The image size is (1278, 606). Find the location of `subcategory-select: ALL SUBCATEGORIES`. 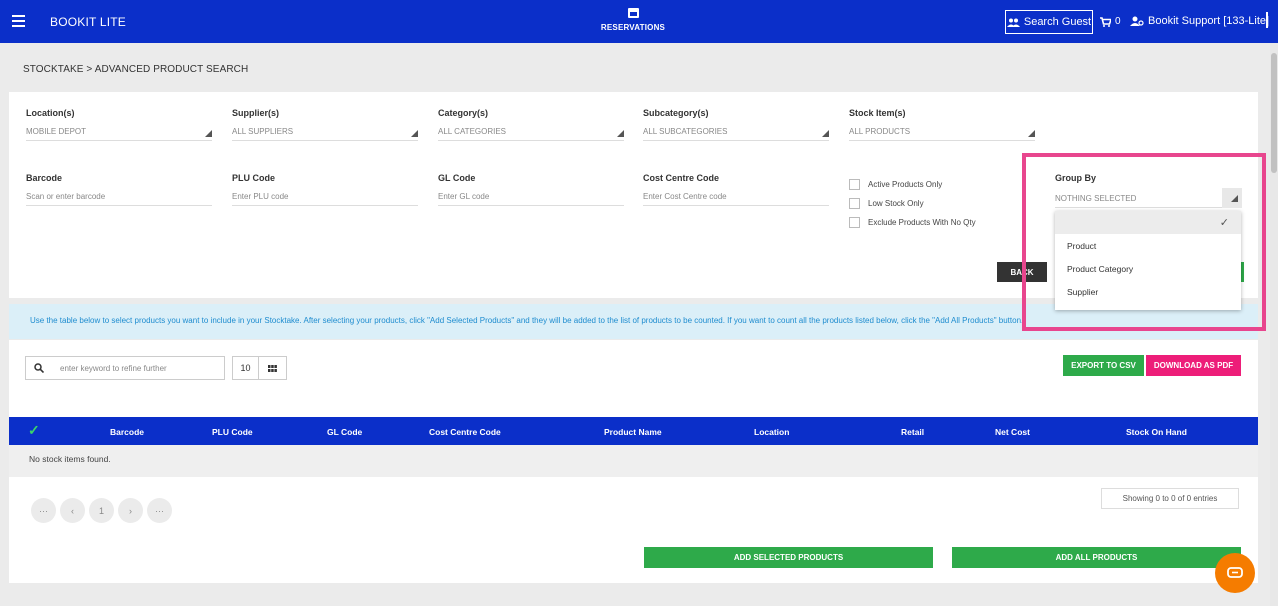

subcategory-select: ALL SUBCATEGORIES is located at coordinates (736, 134).